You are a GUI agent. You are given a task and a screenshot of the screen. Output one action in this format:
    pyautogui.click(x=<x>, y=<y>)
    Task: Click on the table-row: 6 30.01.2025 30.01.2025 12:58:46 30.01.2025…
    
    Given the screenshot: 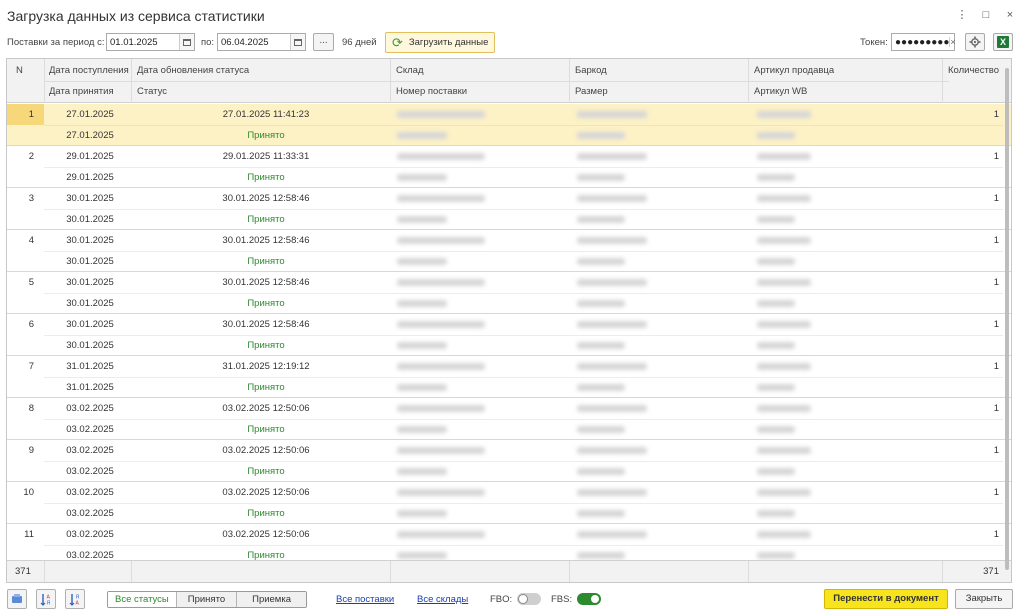 What is the action you would take?
    pyautogui.click(x=509, y=335)
    